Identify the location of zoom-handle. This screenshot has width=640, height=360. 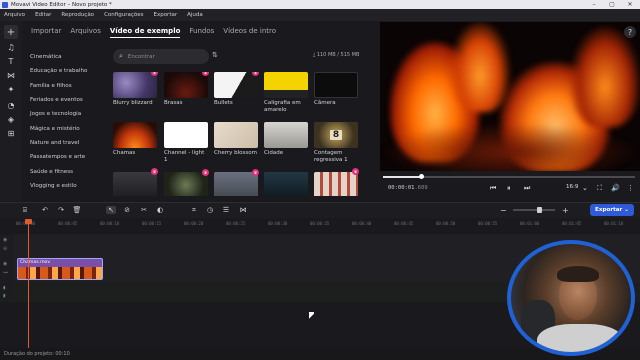
(540, 210).